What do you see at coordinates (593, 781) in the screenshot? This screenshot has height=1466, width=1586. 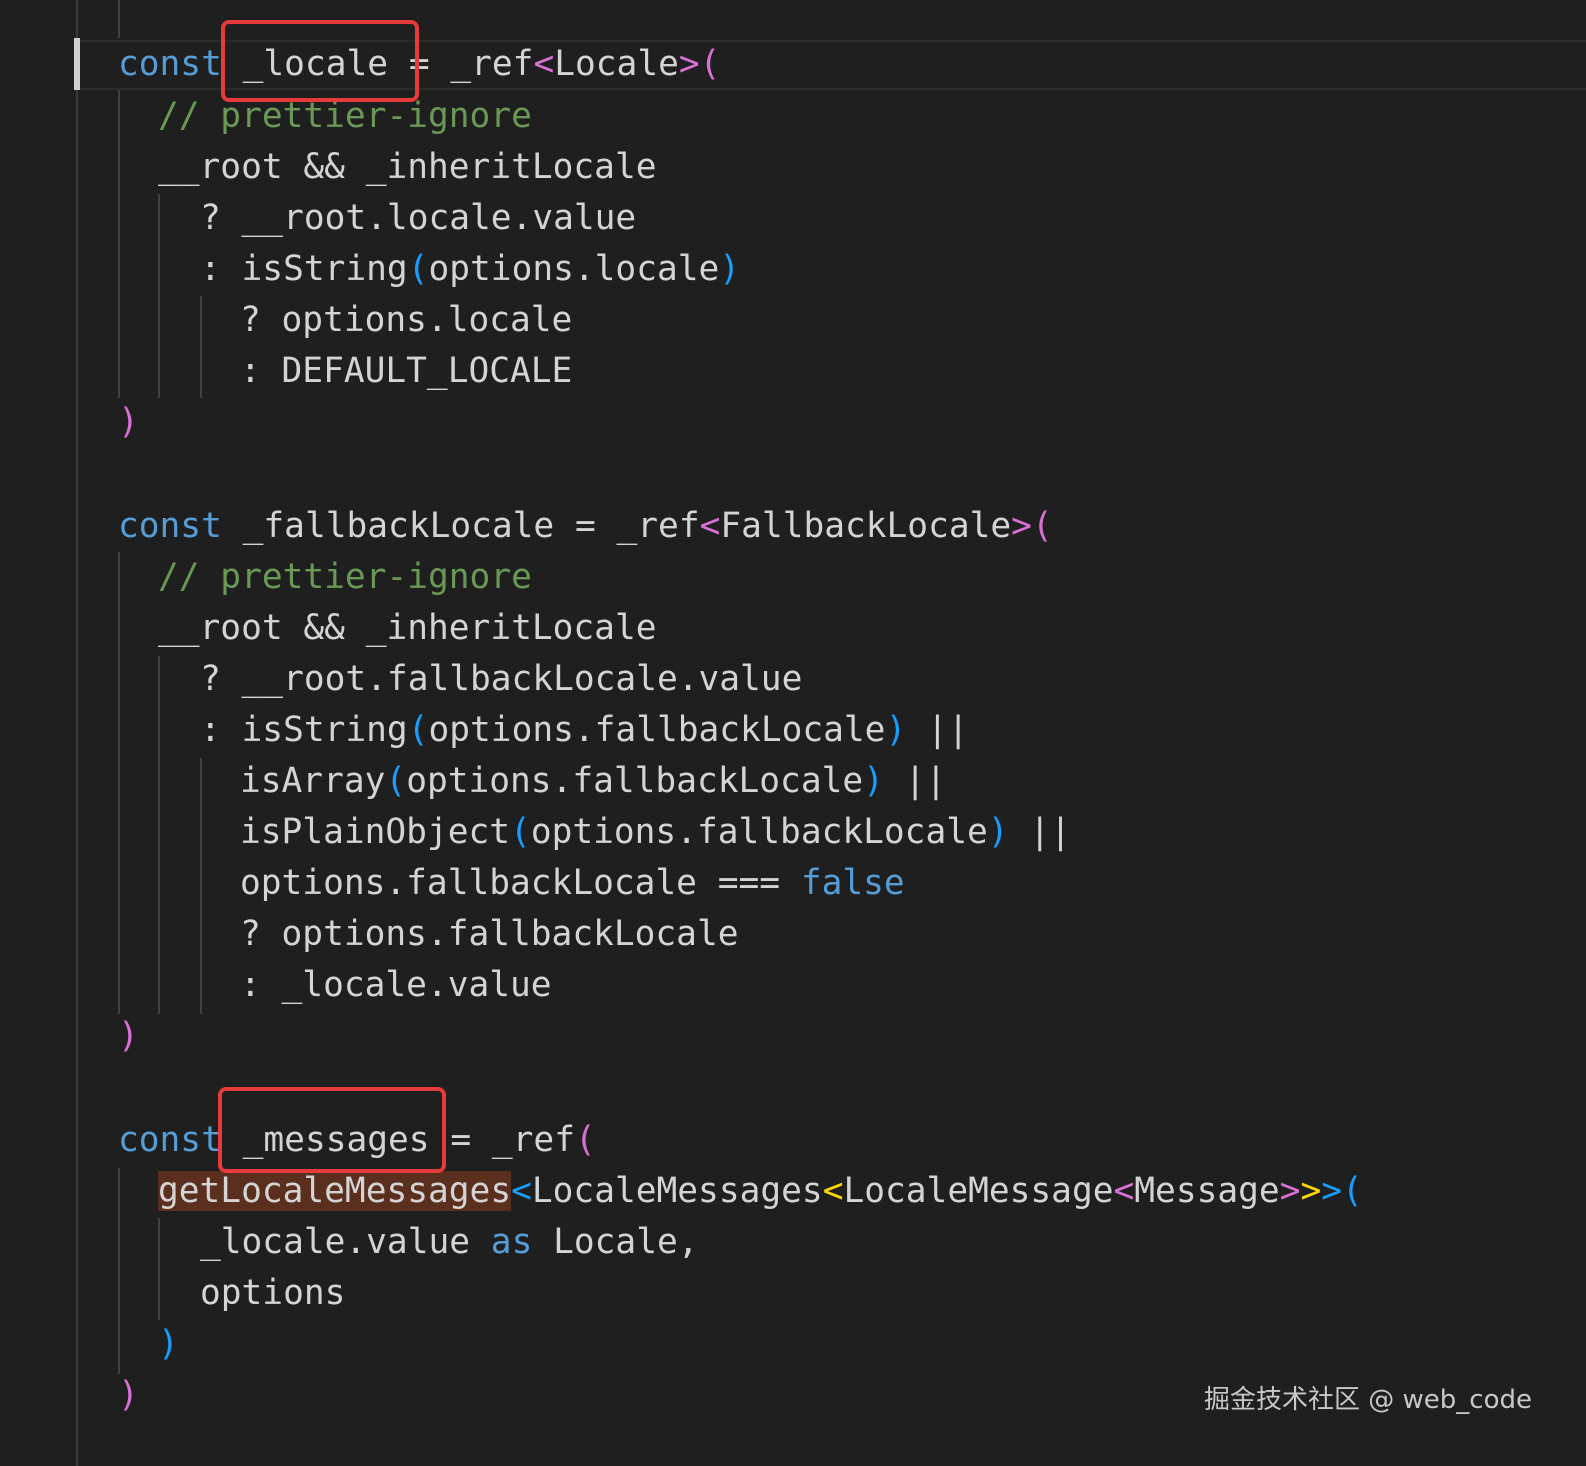 I see `code-line: isArray(options.fallbackLocale) ||` at bounding box center [593, 781].